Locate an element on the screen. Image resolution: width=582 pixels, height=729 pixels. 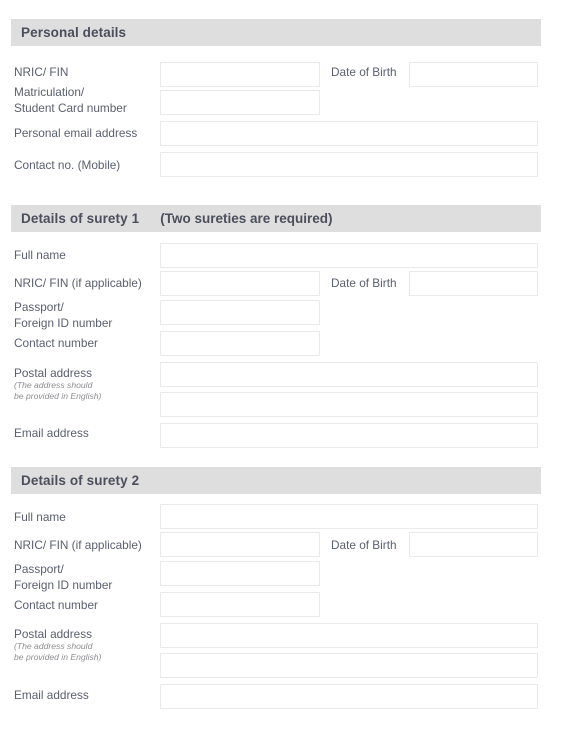
surety1-nric-fin-input is located at coordinates (240, 283).